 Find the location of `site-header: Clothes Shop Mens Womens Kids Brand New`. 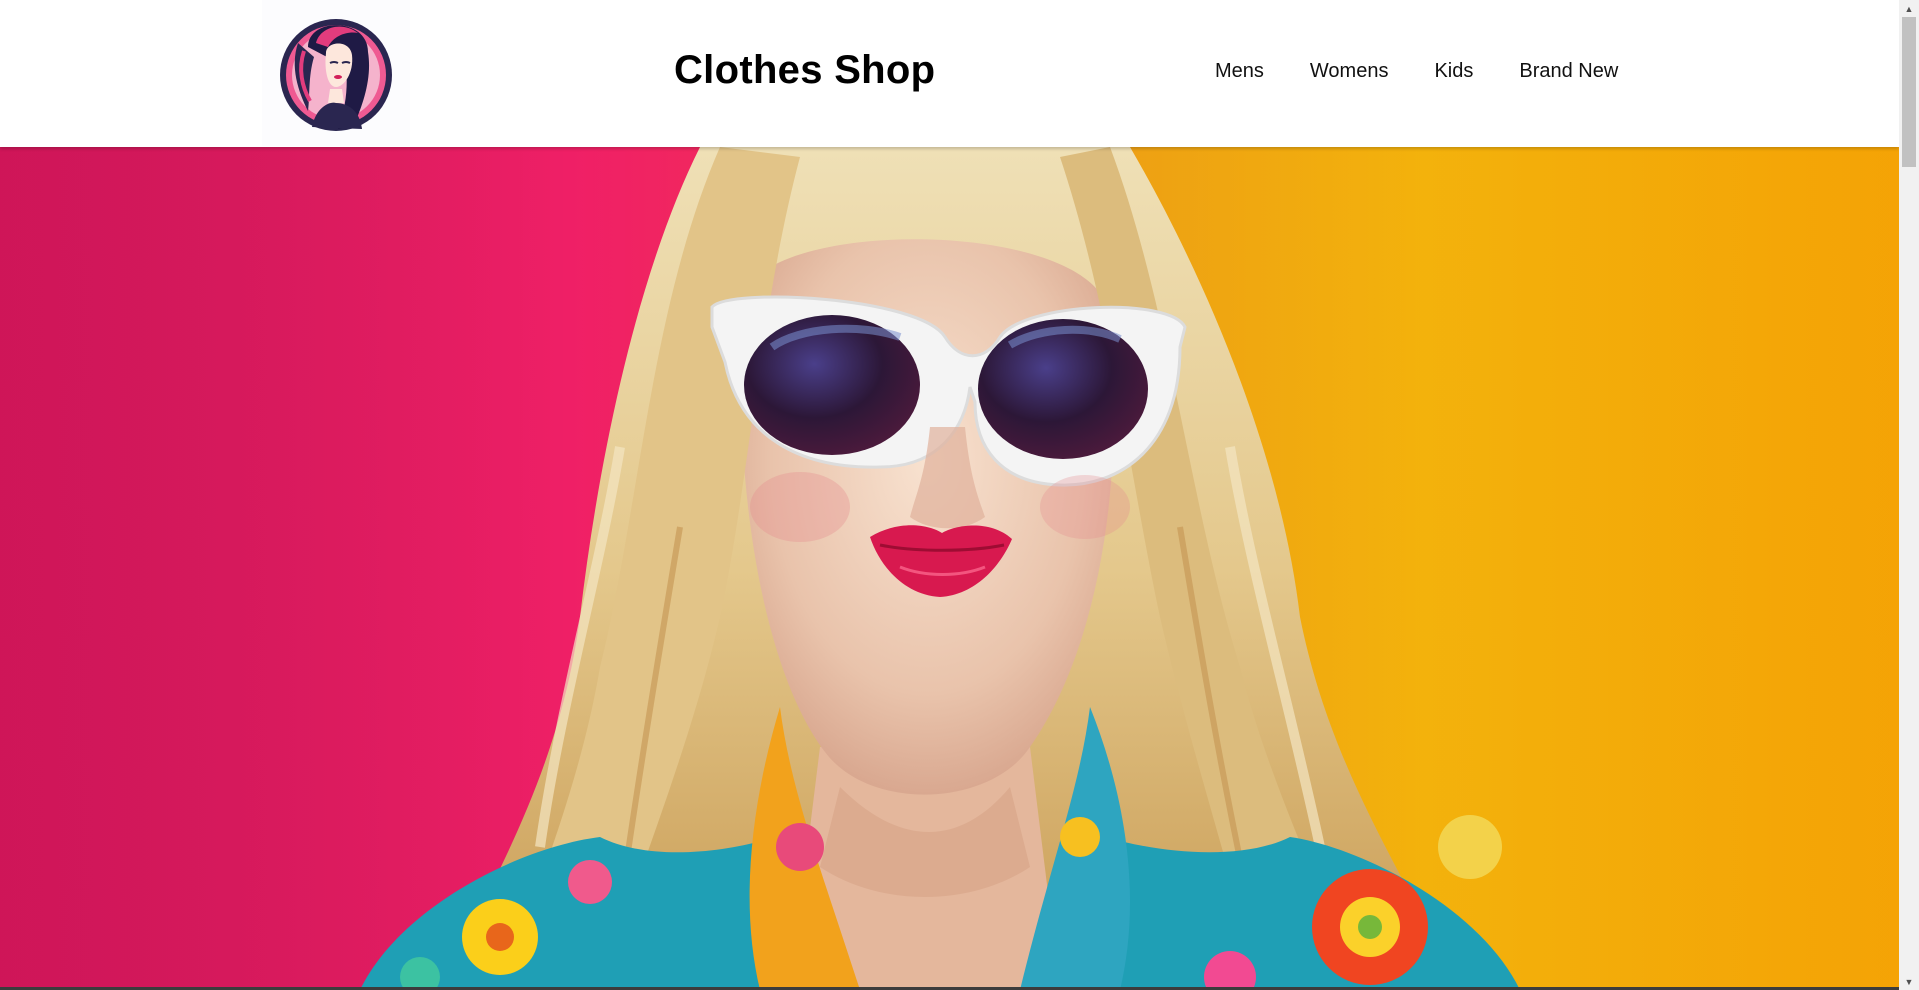

site-header: Clothes Shop Mens Womens Kids Brand New is located at coordinates (949, 73).